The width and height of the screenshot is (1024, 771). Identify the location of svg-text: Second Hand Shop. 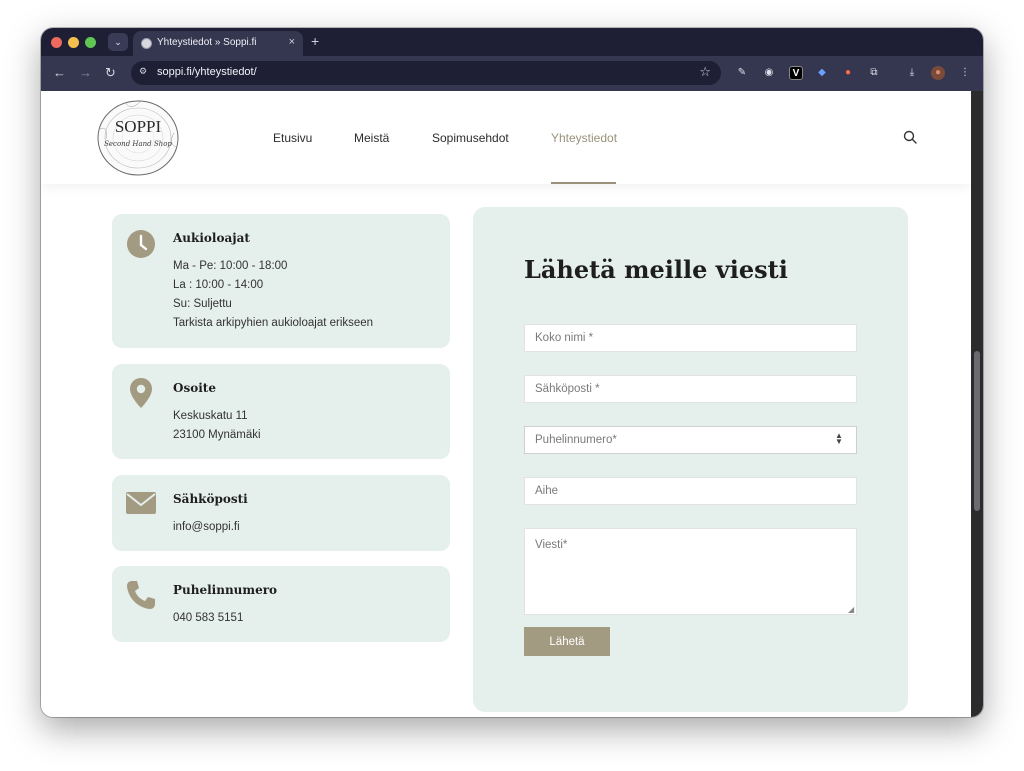
(138, 144).